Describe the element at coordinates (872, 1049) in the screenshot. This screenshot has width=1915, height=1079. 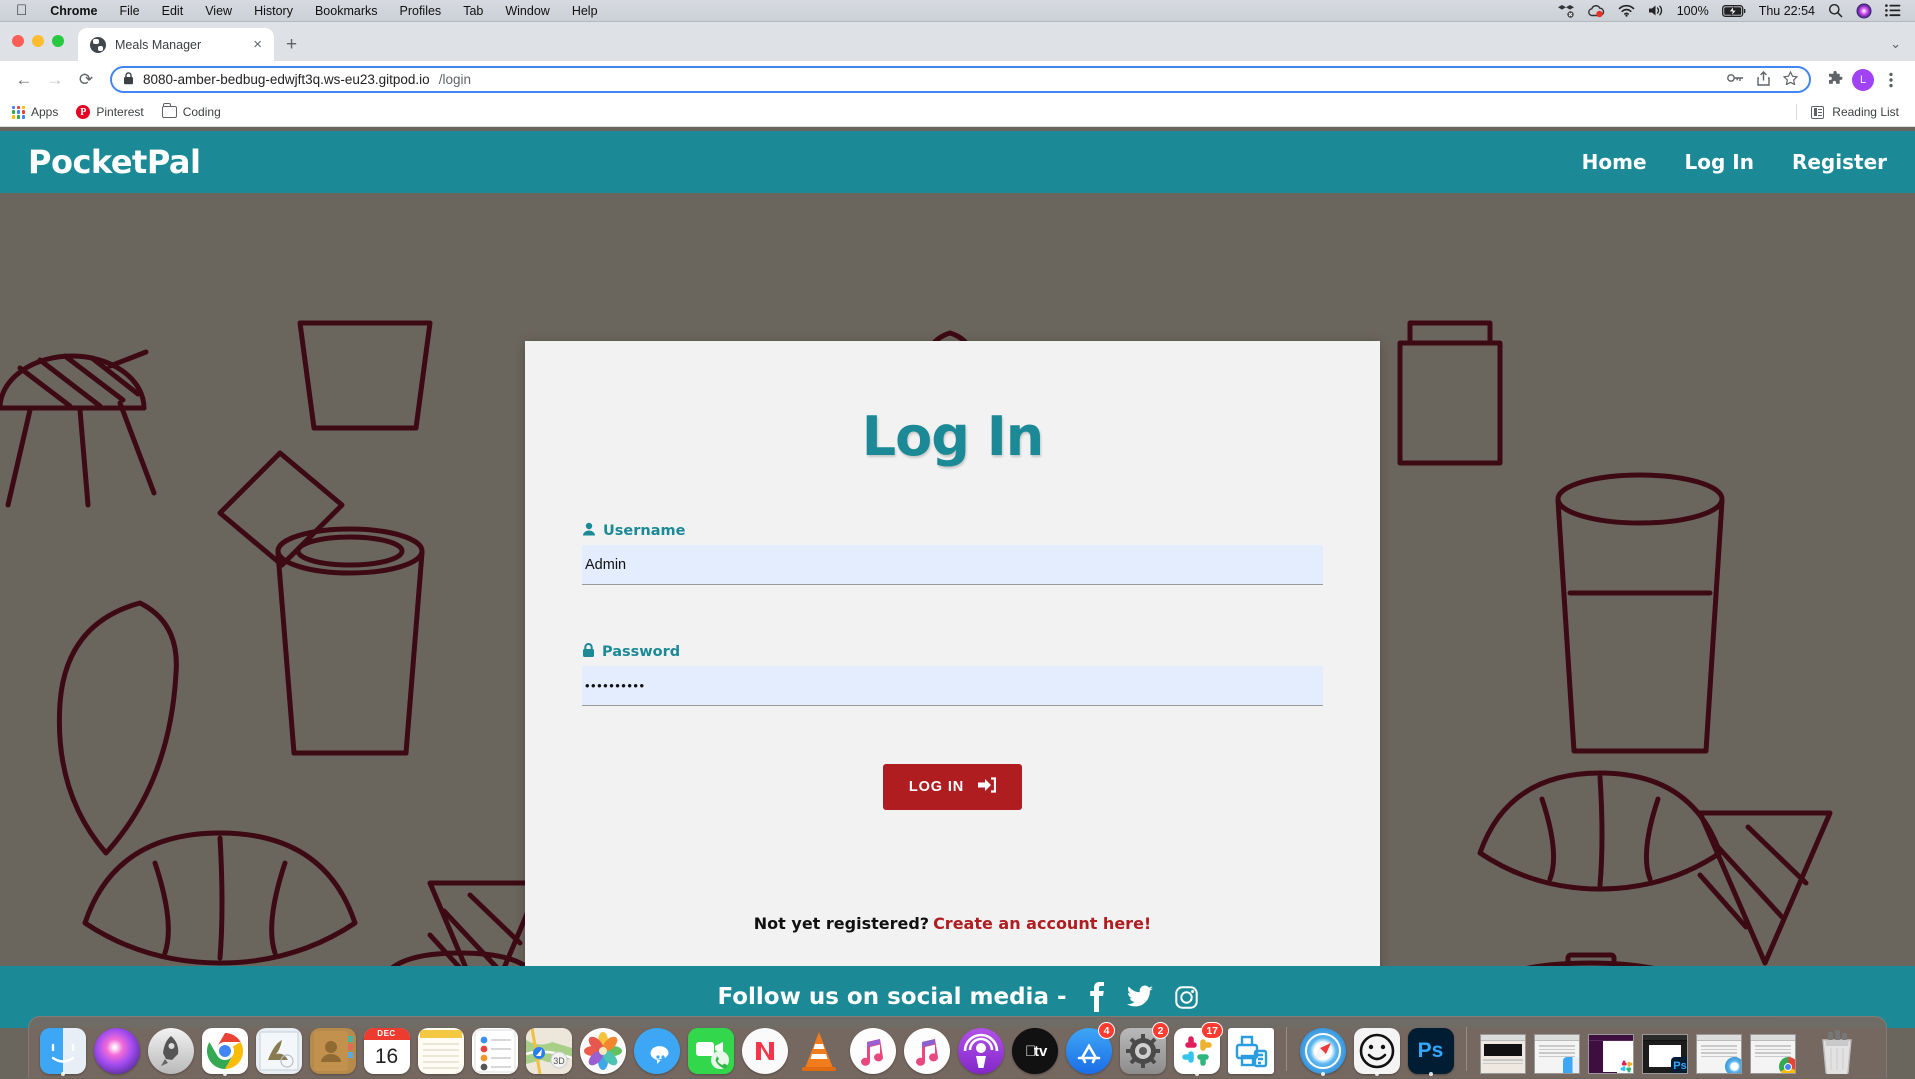
I see `dock-item-itunes` at that location.